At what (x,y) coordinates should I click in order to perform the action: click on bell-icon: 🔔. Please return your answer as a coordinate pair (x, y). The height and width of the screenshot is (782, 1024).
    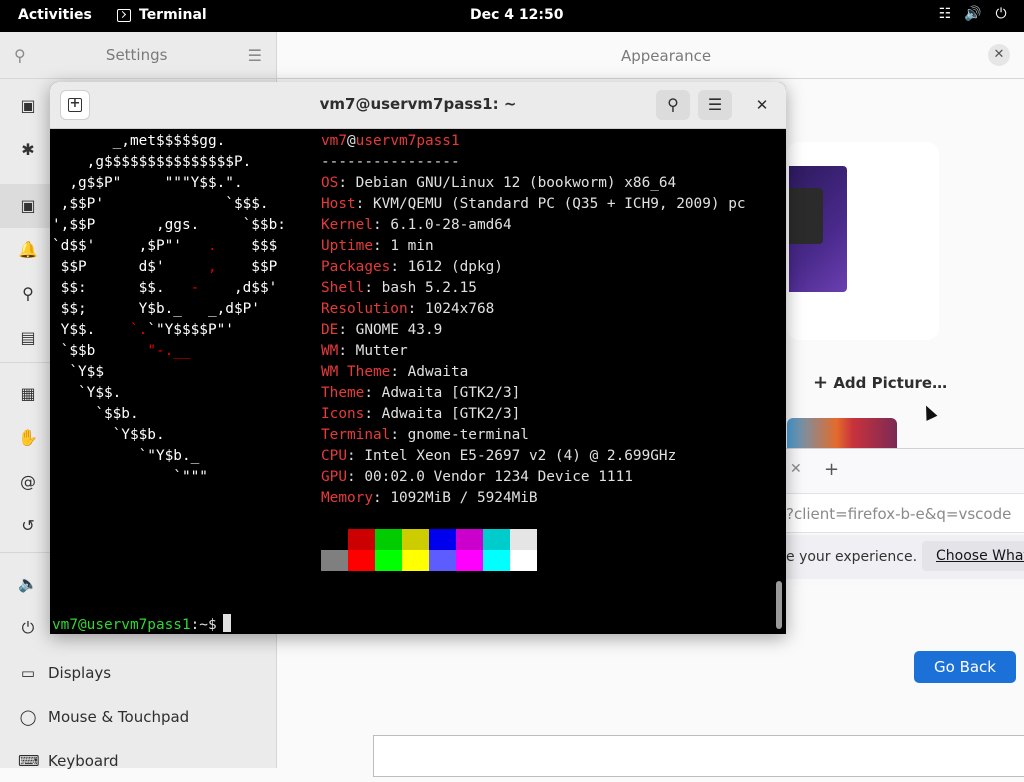
    Looking at the image, I should click on (28, 250).